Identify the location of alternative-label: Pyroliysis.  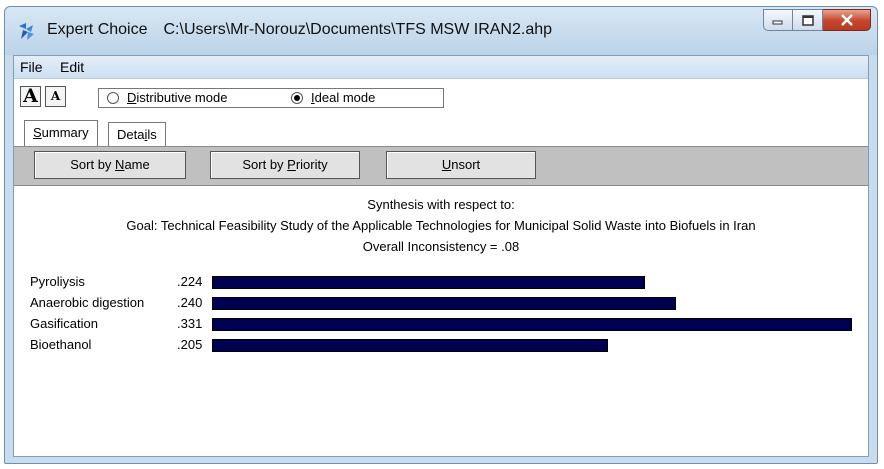
(57, 281).